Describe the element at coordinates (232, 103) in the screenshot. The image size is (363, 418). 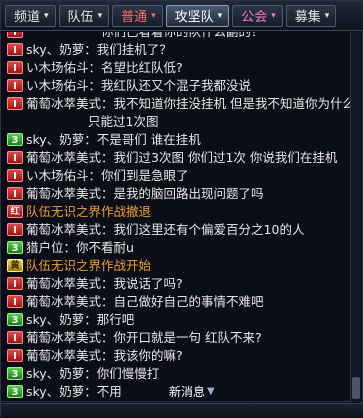
I see `message-text: 我不知道你挂没挂机 但是我不知道你为什么` at that location.